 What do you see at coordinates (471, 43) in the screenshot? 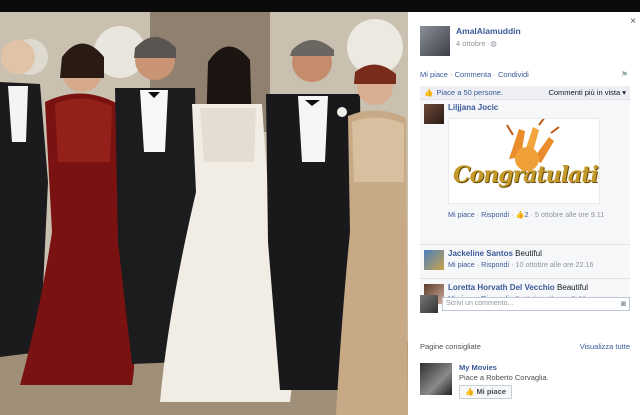
I see `post-date-text: 4 ottobre` at bounding box center [471, 43].